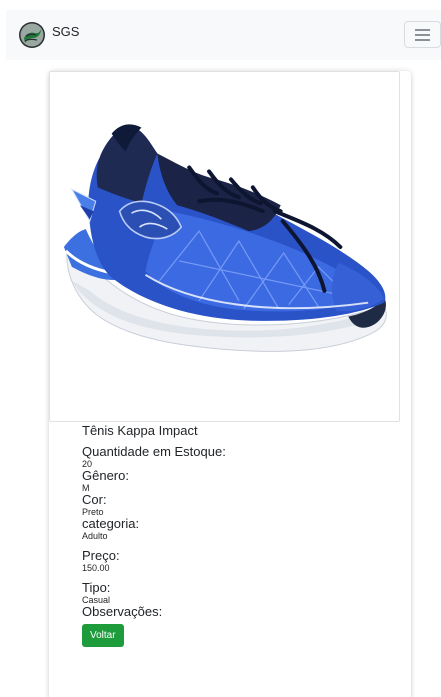 The image size is (441, 697). What do you see at coordinates (96, 587) in the screenshot?
I see `type-label: Tipo:` at bounding box center [96, 587].